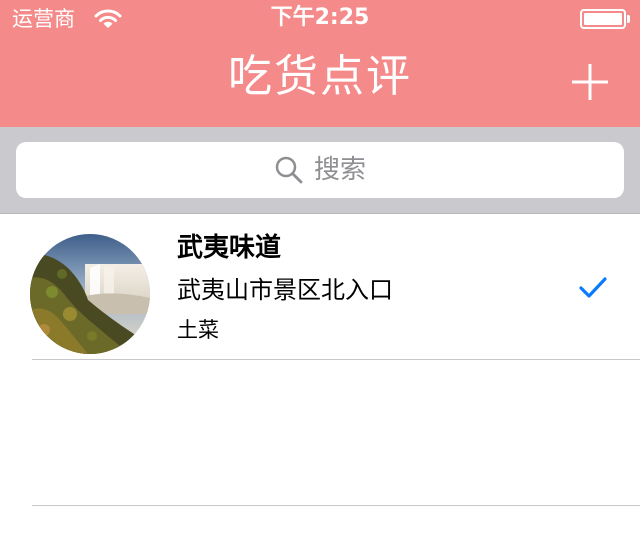 Image resolution: width=640 pixels, height=534 pixels. I want to click on search-icon, so click(289, 170).